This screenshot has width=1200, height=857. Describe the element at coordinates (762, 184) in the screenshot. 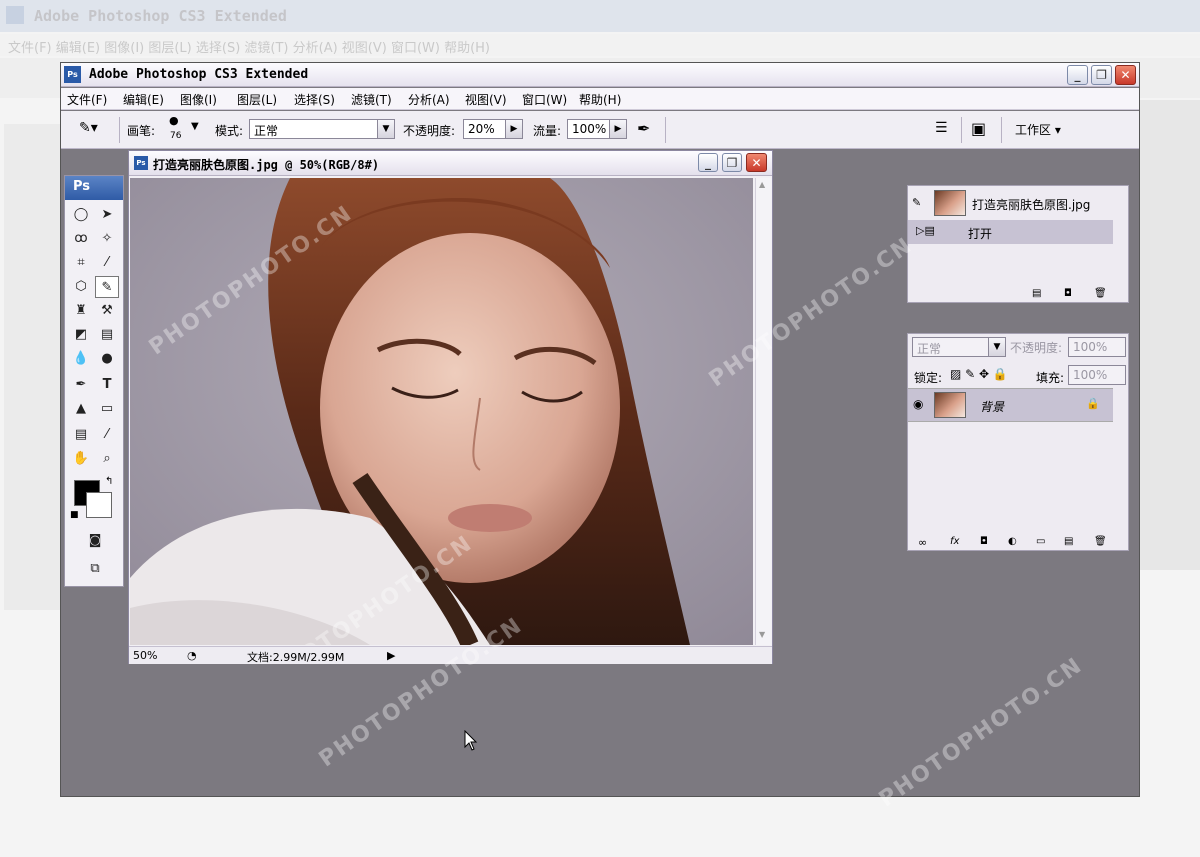

I see `scroll-up-icon: ▲` at that location.